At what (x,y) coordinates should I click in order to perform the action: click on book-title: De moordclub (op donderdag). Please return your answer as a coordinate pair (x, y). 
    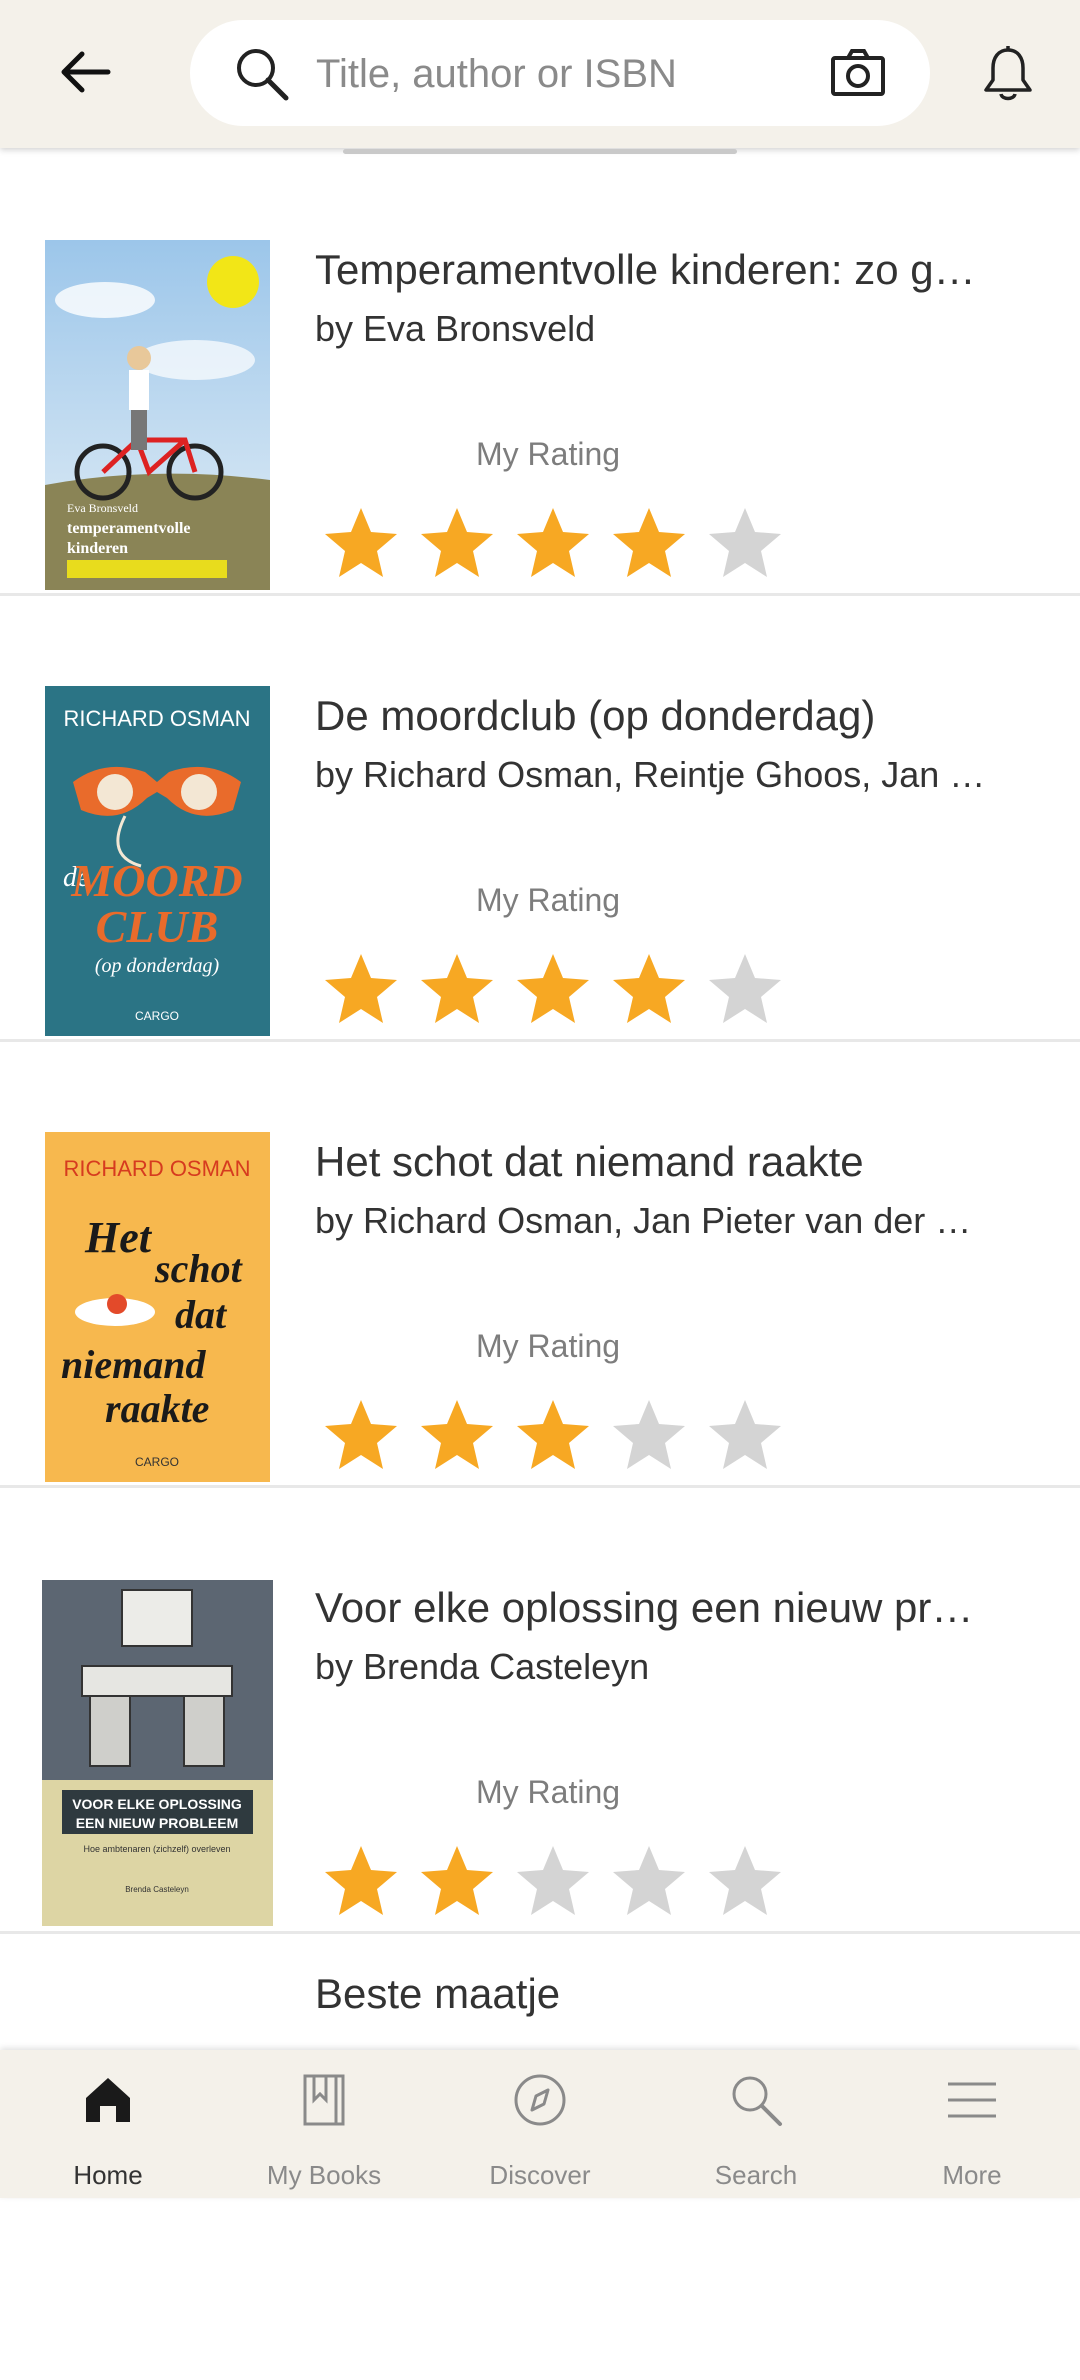
    Looking at the image, I should click on (675, 716).